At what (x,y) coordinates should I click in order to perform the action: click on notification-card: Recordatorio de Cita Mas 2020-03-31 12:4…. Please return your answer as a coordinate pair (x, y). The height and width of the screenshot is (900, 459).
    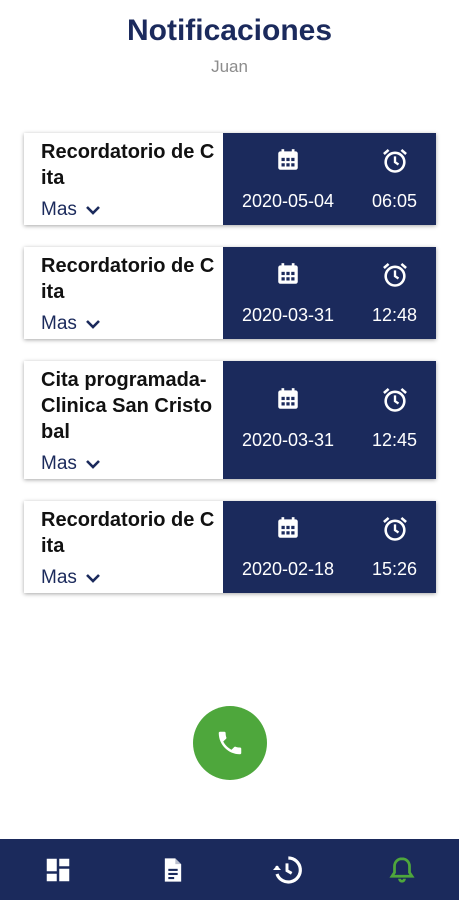
    Looking at the image, I should click on (230, 293).